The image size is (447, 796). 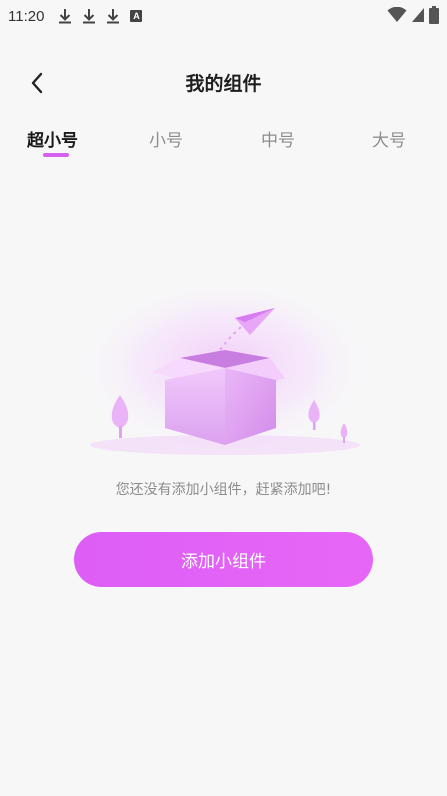 What do you see at coordinates (397, 14) in the screenshot?
I see `wifi-icon` at bounding box center [397, 14].